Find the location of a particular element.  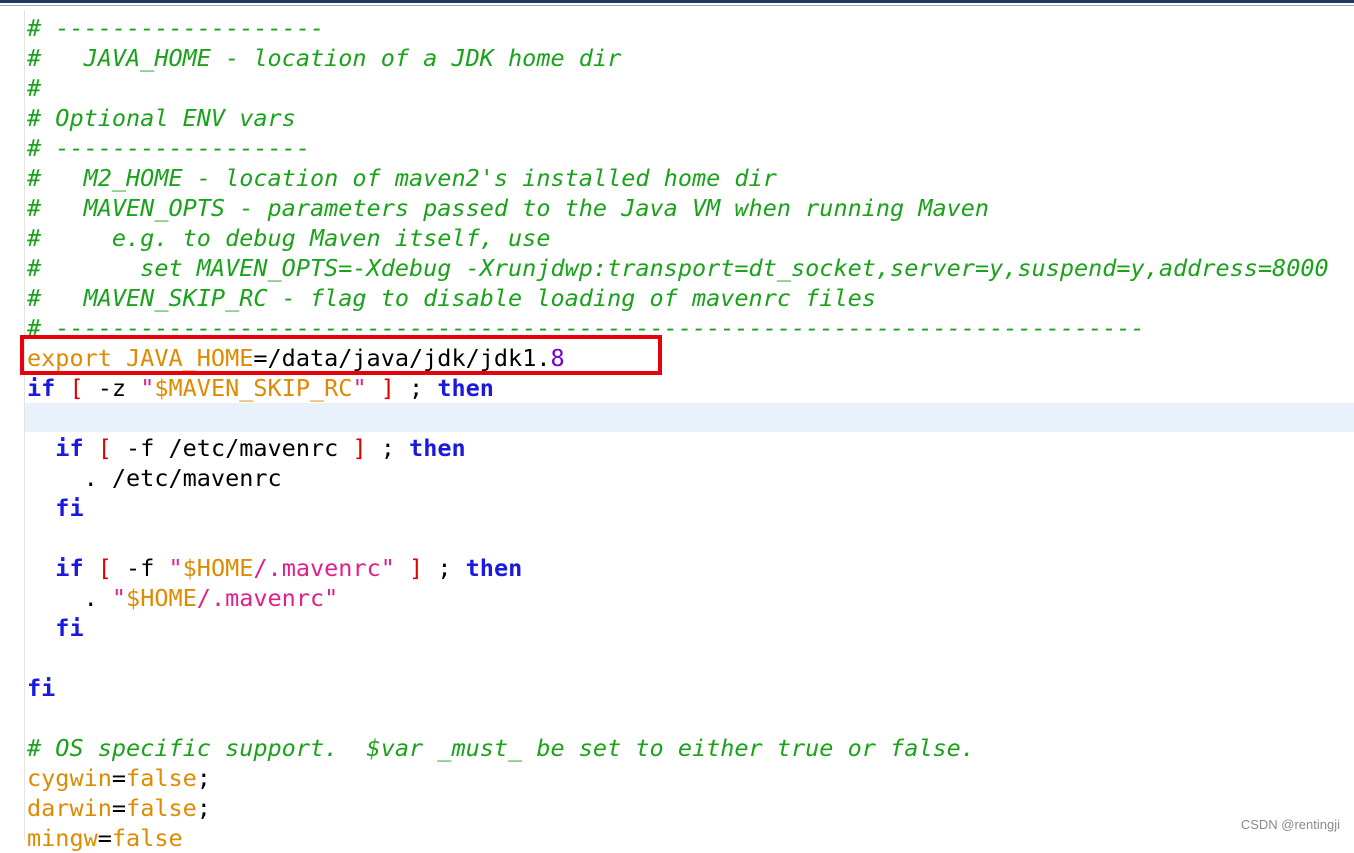

code-line: darwin=false; is located at coordinates (678, 808).